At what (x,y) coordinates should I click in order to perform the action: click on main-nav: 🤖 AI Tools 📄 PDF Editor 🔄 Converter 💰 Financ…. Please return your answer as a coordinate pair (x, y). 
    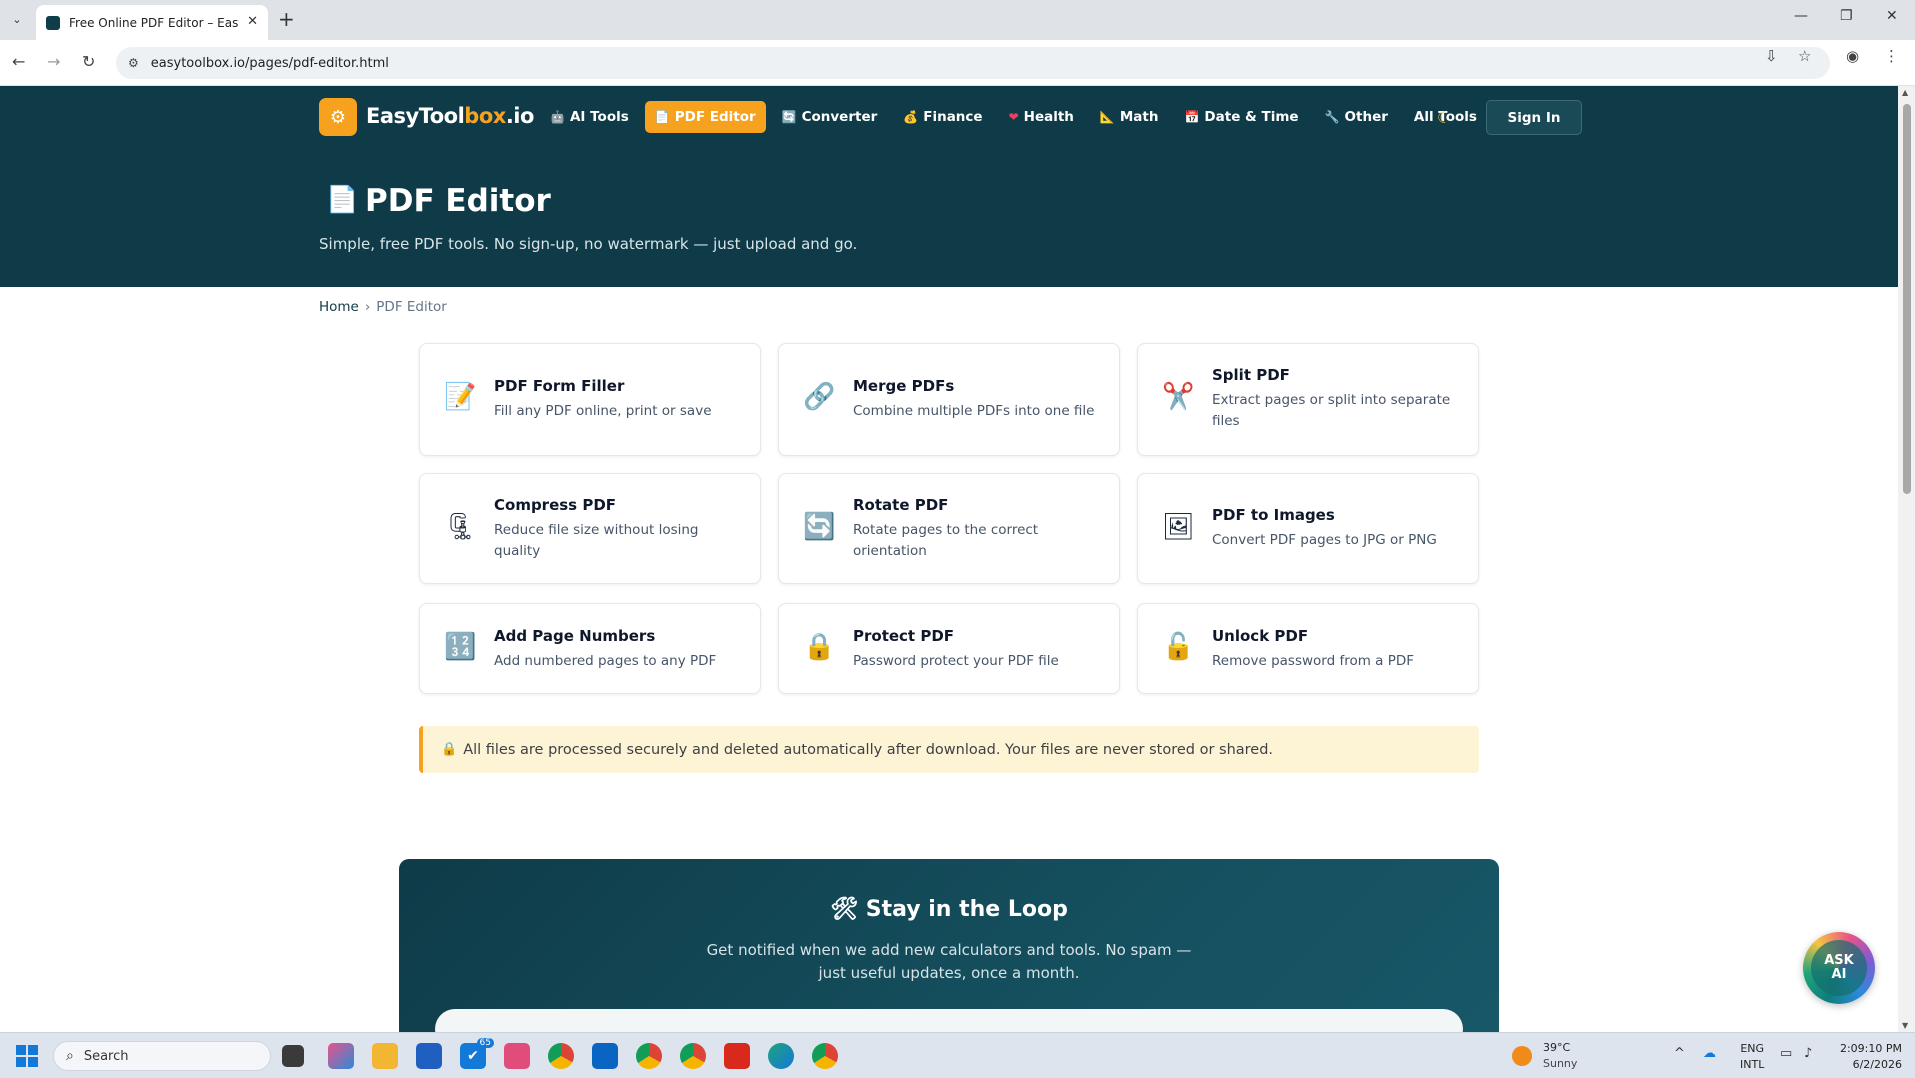
    Looking at the image, I should click on (1016, 117).